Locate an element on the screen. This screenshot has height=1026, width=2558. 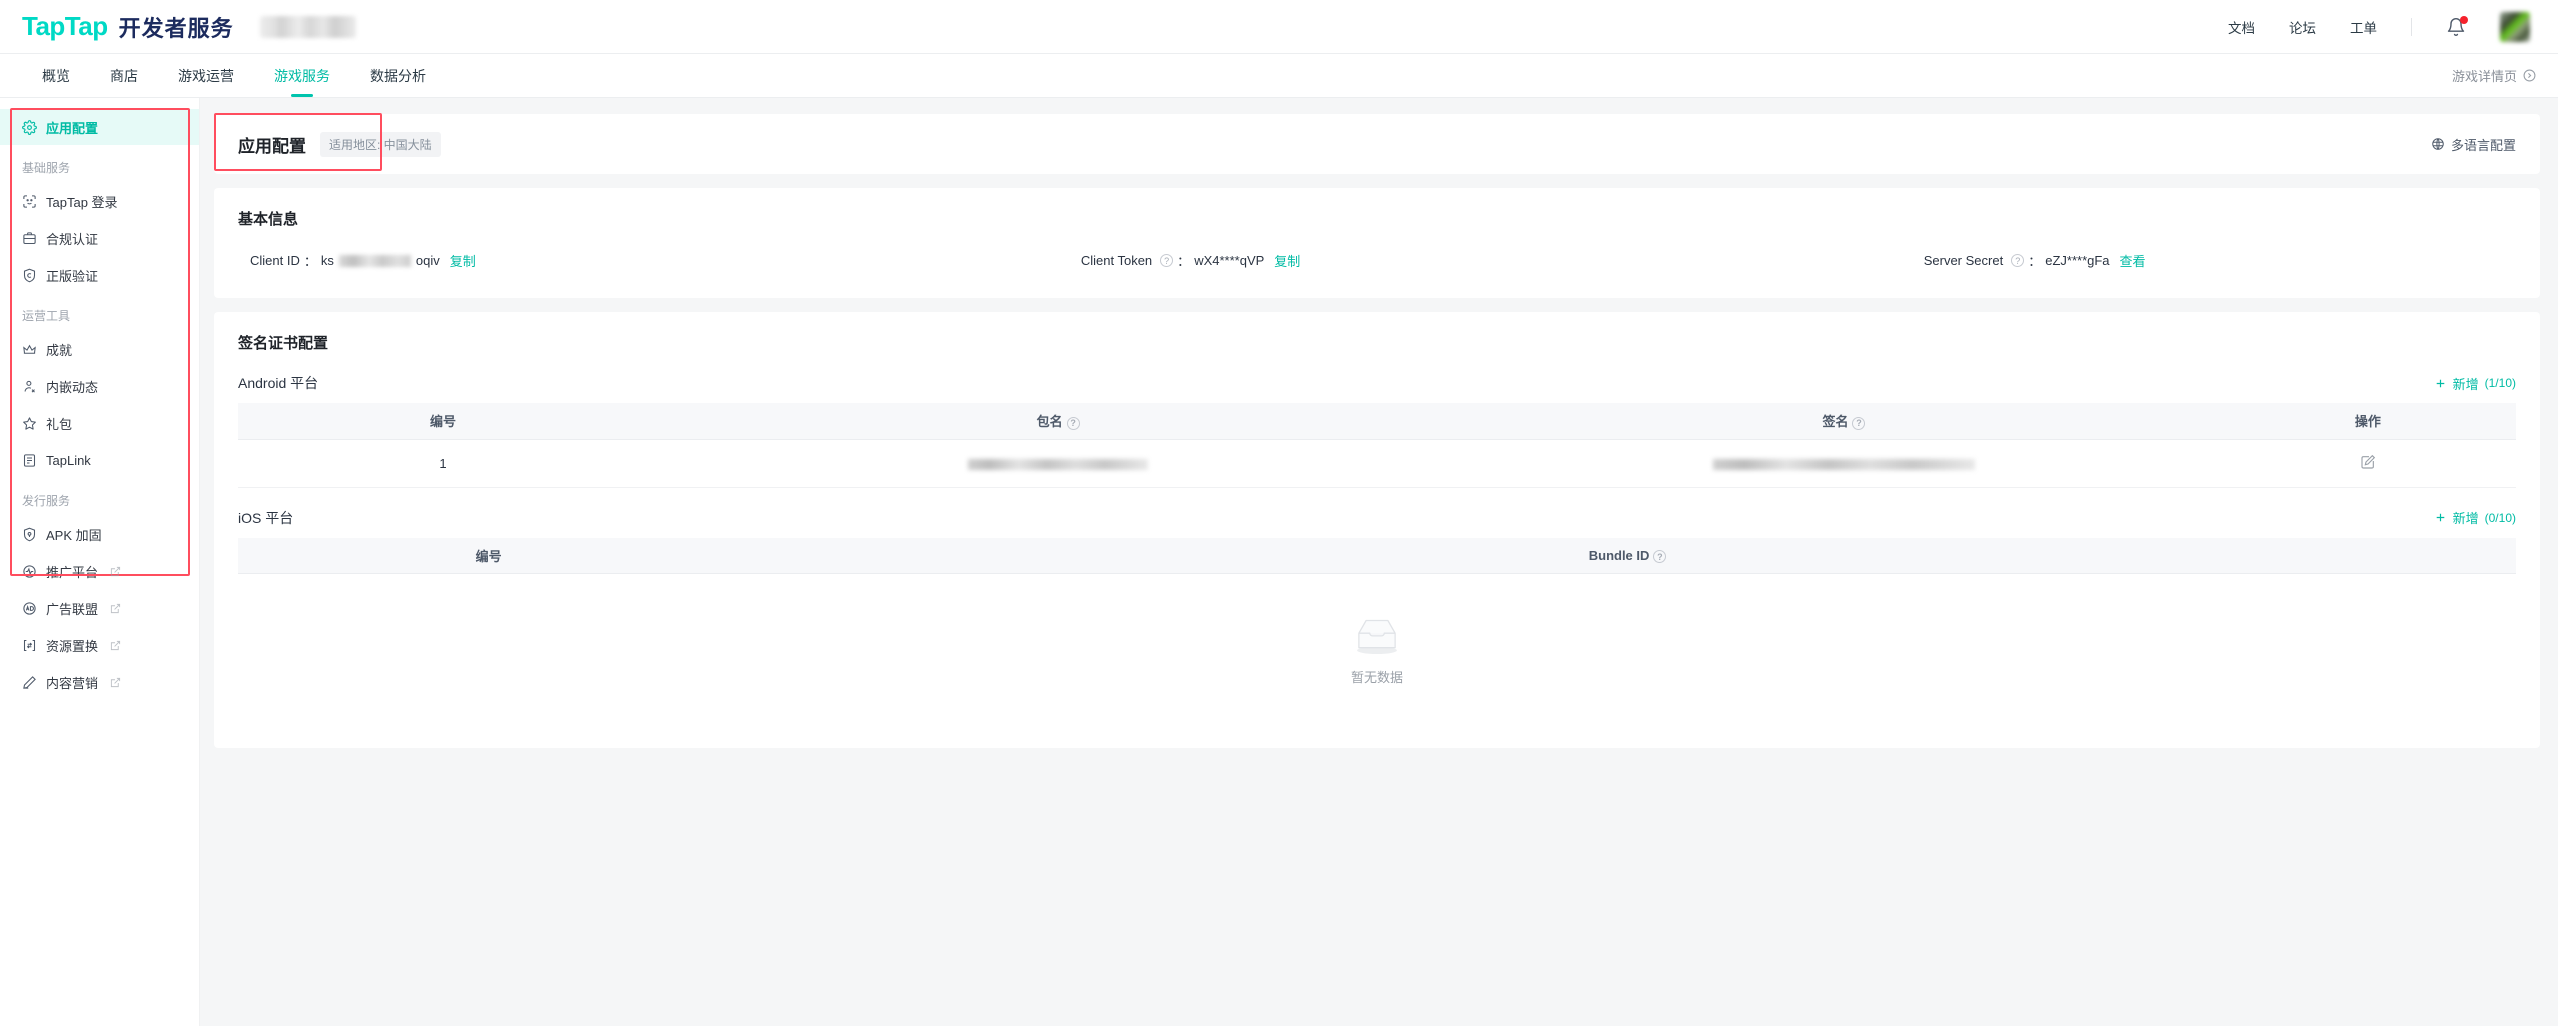
sidebar-item-compliance-label: 合规认证 is located at coordinates (72, 239).